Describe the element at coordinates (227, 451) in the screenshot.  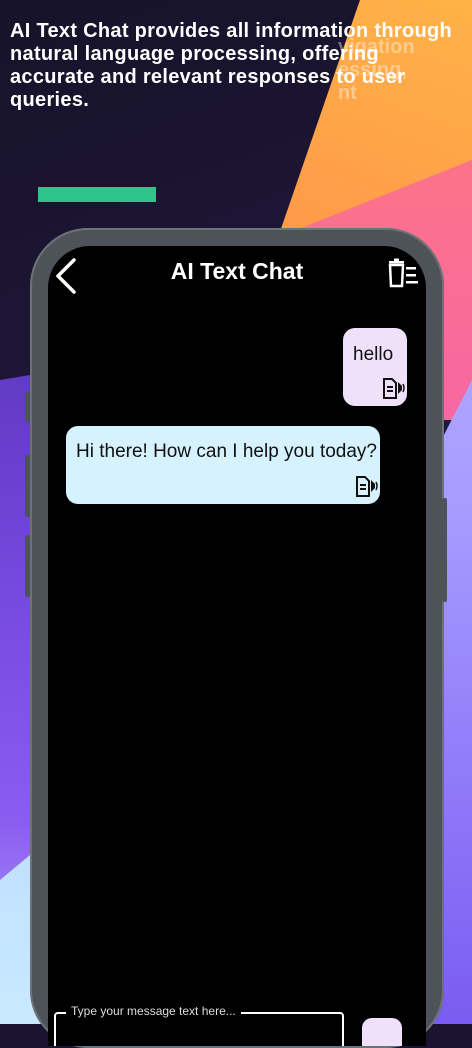
I see `message-text: Hi there! How can I help you today?` at that location.